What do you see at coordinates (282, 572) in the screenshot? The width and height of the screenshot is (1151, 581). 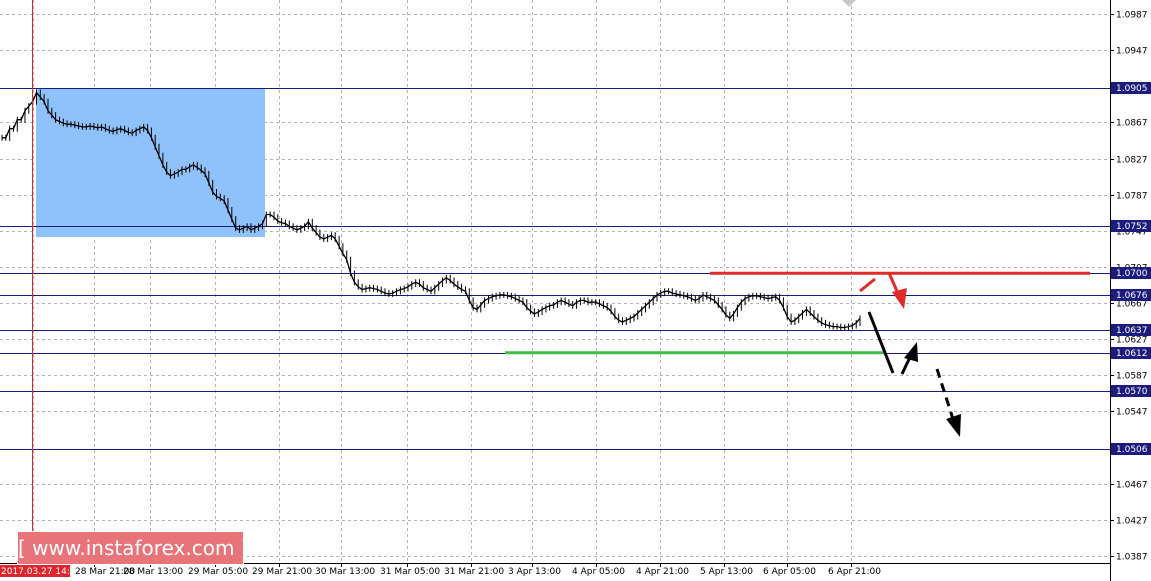 I see `x-tick-label: 29 Mar 21:00` at bounding box center [282, 572].